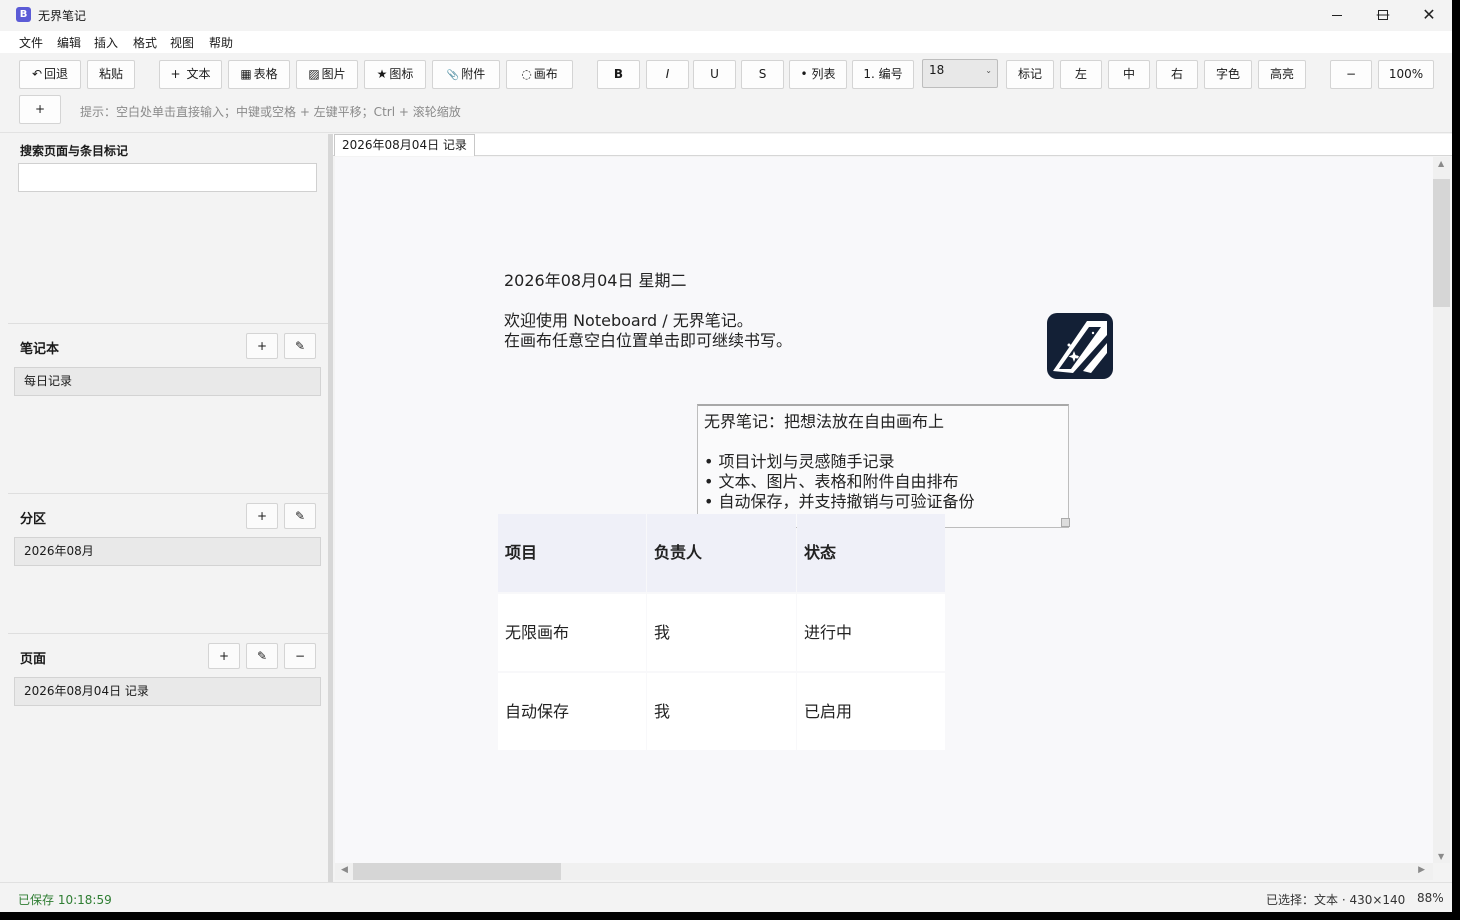 The height and width of the screenshot is (920, 1460). Describe the element at coordinates (824, 422) in the screenshot. I see `textbox-title: 无界笔记：把想法放在自由画布上` at that location.